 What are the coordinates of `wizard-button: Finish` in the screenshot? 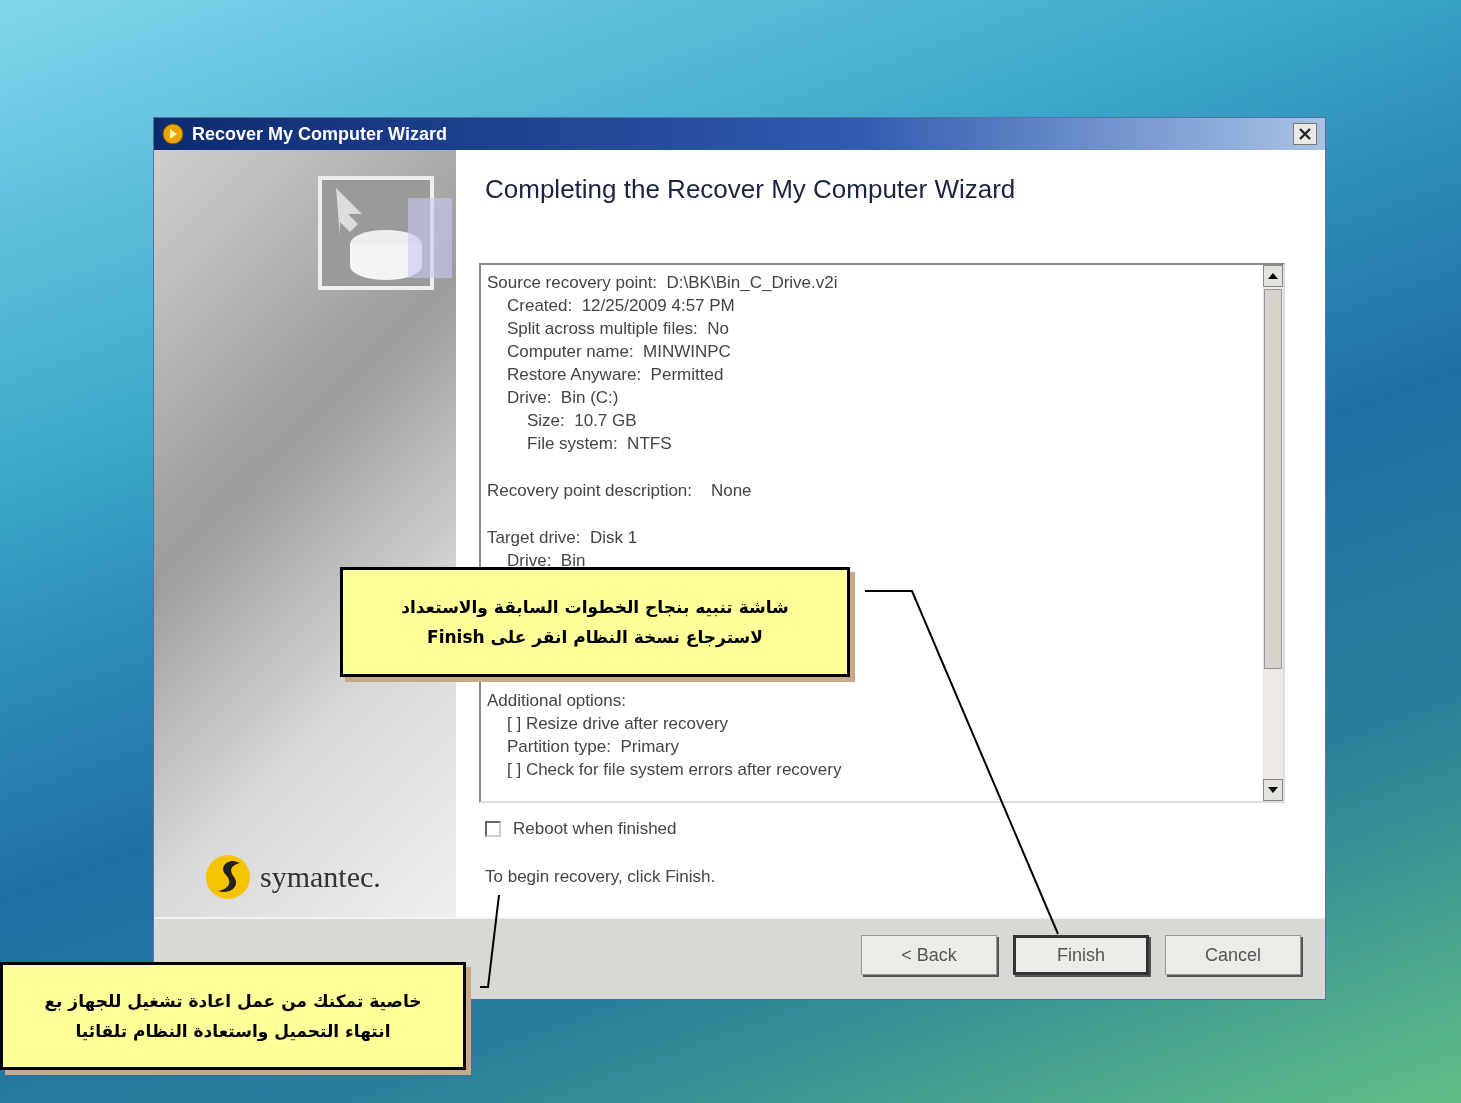 It's located at (1081, 955).